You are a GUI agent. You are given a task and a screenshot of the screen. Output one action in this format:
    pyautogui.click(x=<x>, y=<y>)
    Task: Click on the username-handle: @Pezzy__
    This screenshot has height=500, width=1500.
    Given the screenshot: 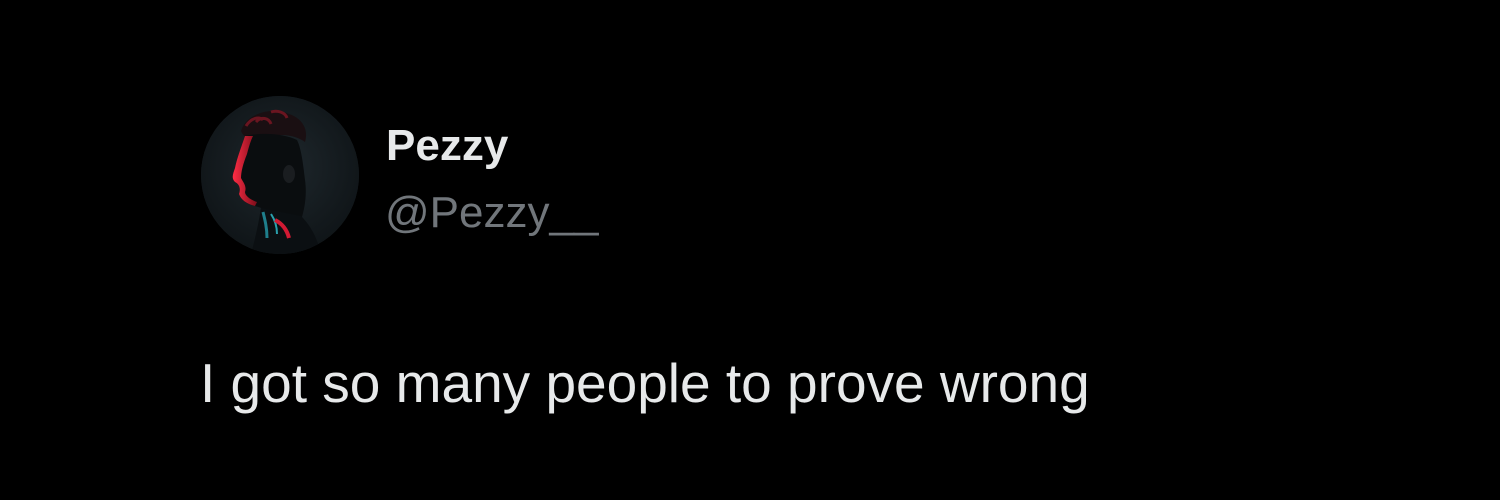 What is the action you would take?
    pyautogui.click(x=491, y=213)
    